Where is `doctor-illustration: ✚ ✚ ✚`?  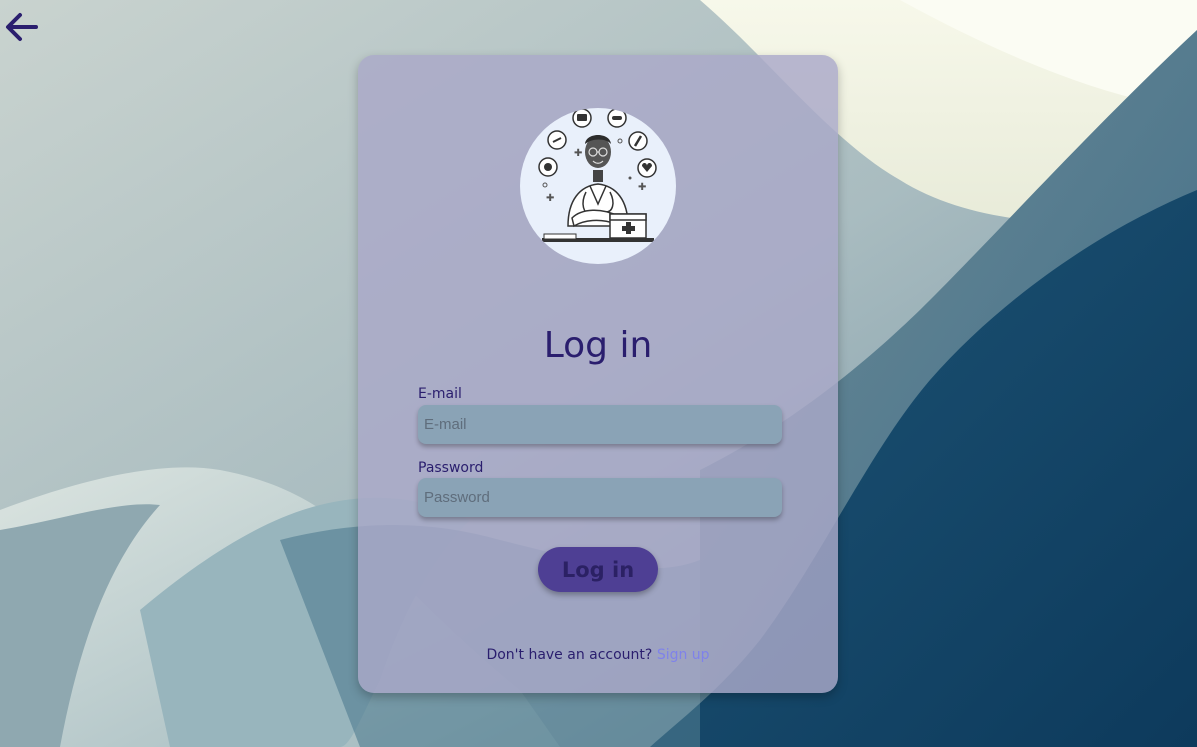 doctor-illustration: ✚ ✚ ✚ is located at coordinates (598, 186).